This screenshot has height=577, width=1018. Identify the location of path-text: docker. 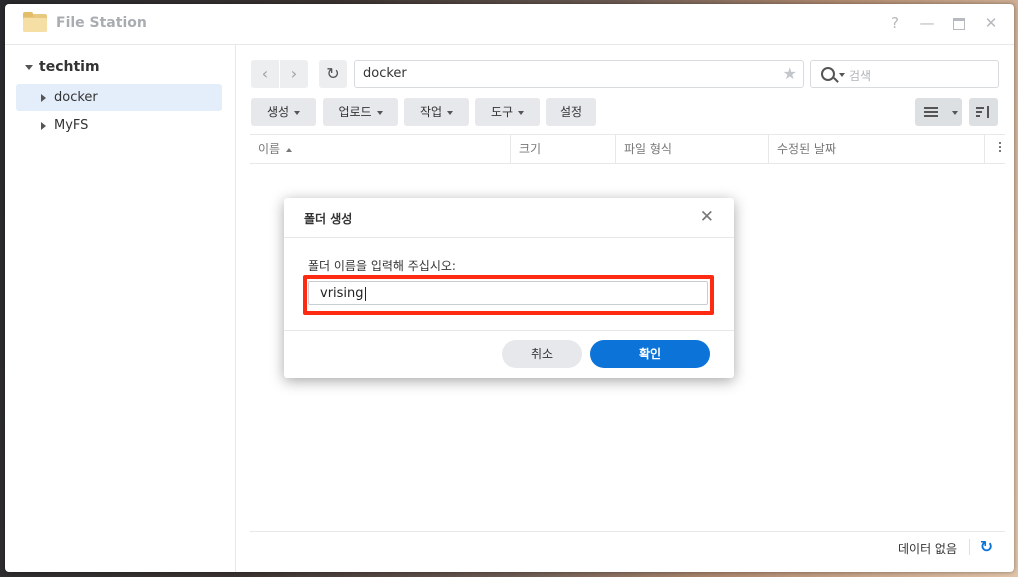
(385, 73).